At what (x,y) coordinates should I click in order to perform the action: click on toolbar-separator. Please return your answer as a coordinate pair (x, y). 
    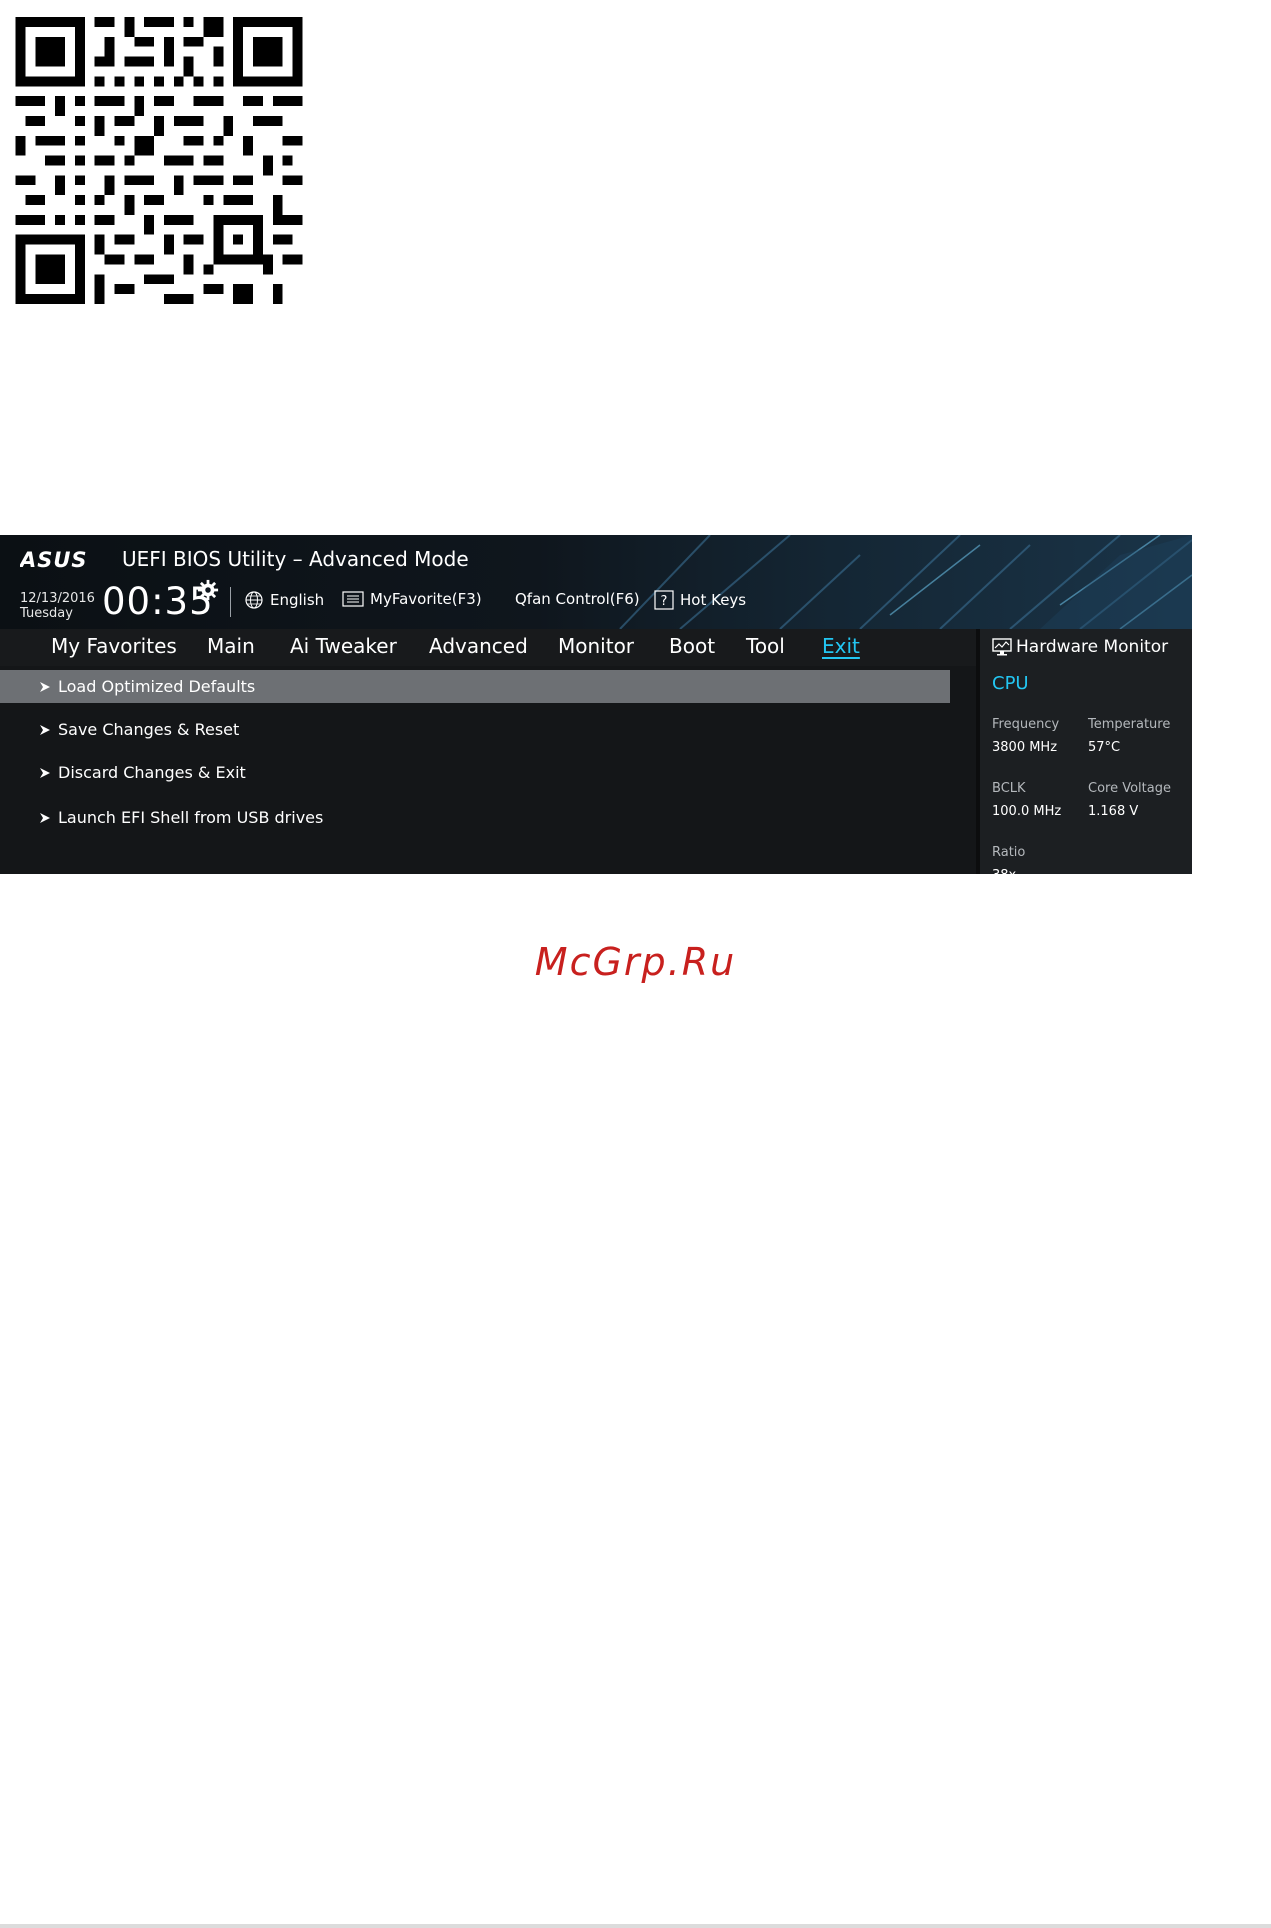
    Looking at the image, I should click on (230, 602).